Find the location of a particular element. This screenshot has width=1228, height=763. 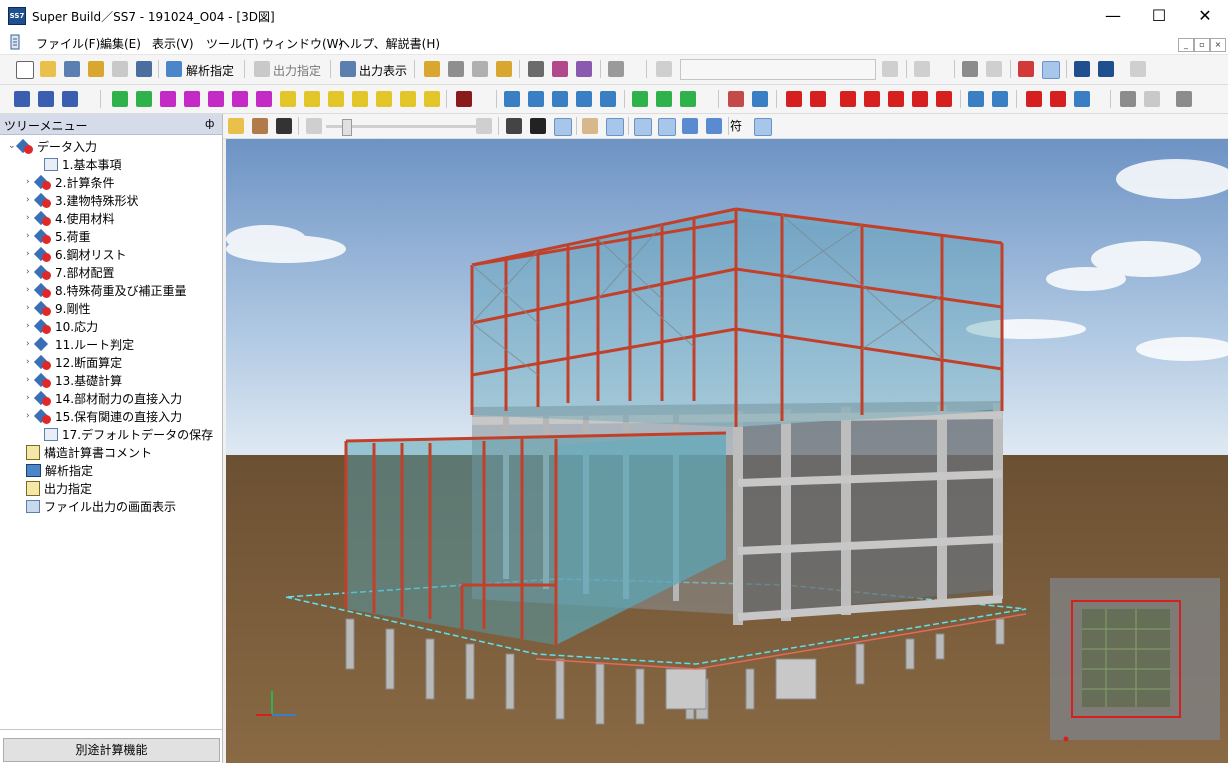

rotate-view-icon is located at coordinates (260, 126).